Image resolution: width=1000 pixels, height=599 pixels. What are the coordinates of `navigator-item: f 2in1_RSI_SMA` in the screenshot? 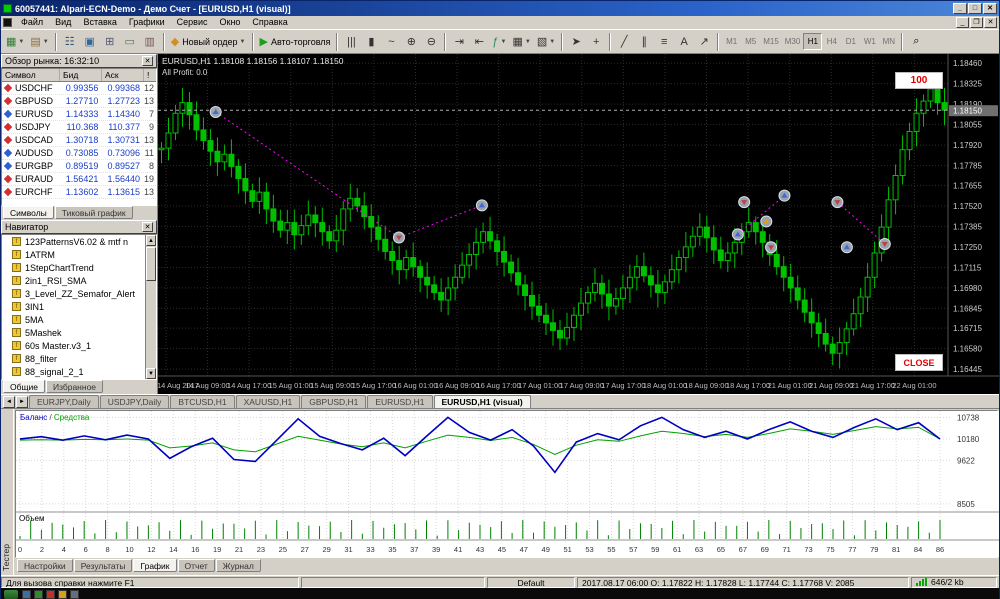 It's located at (79, 280).